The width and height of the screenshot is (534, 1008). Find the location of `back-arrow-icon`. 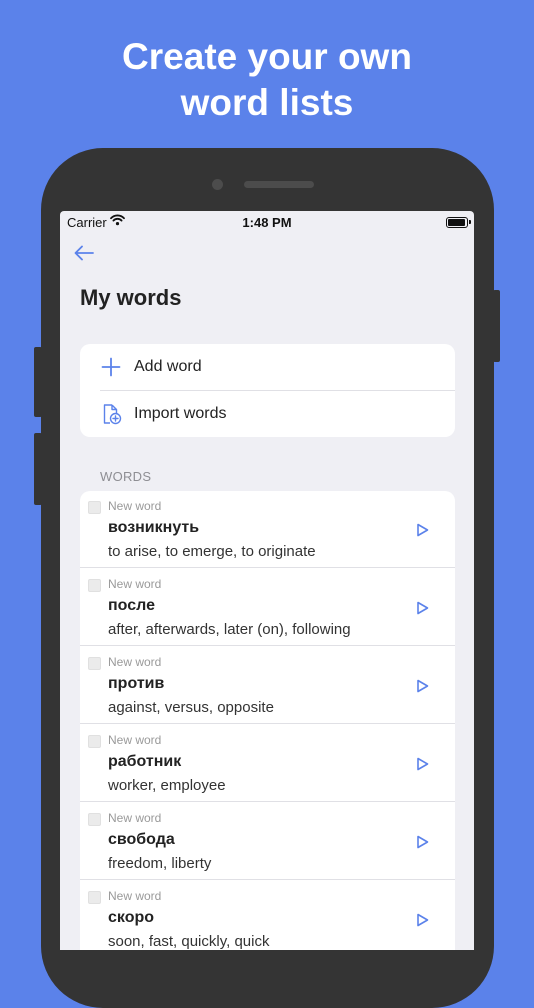

back-arrow-icon is located at coordinates (84, 253).